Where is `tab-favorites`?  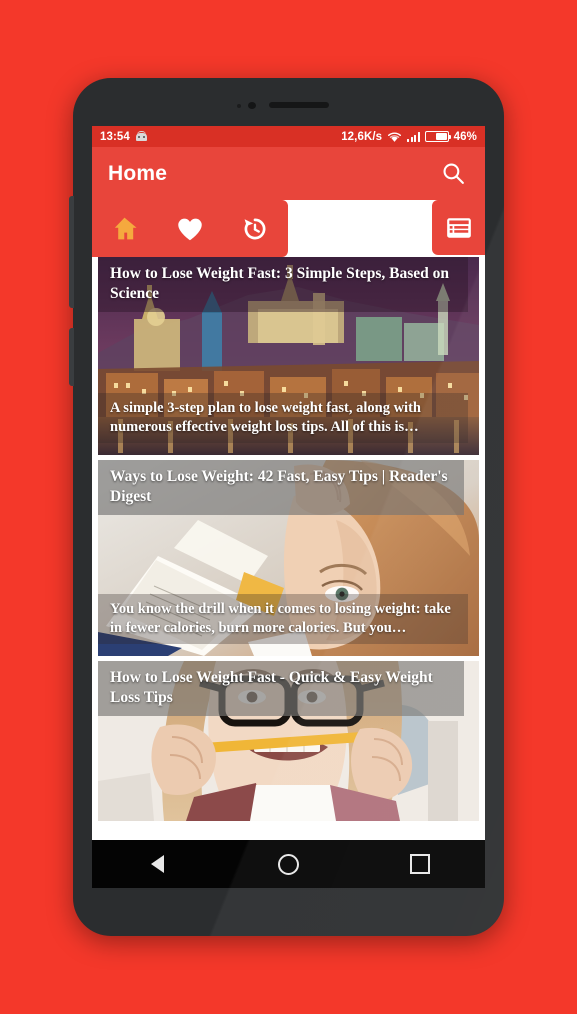 tab-favorites is located at coordinates (190, 228).